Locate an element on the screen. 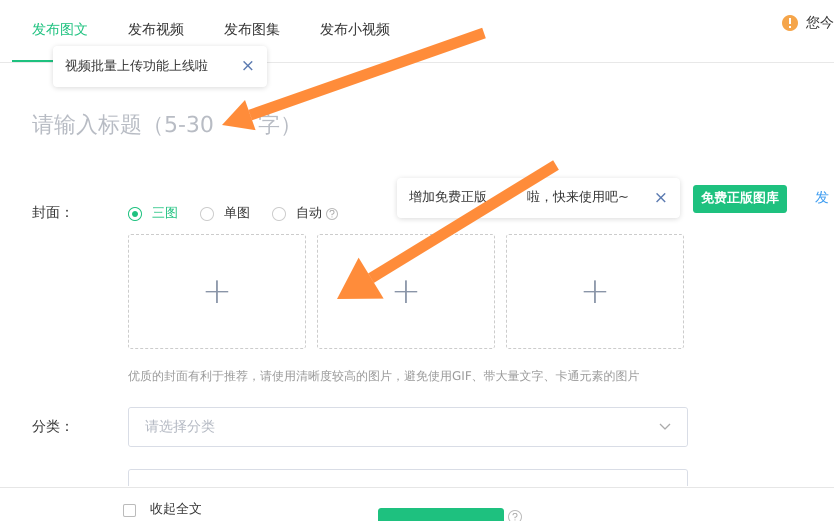  library-button: 免费正版图库 is located at coordinates (740, 198).